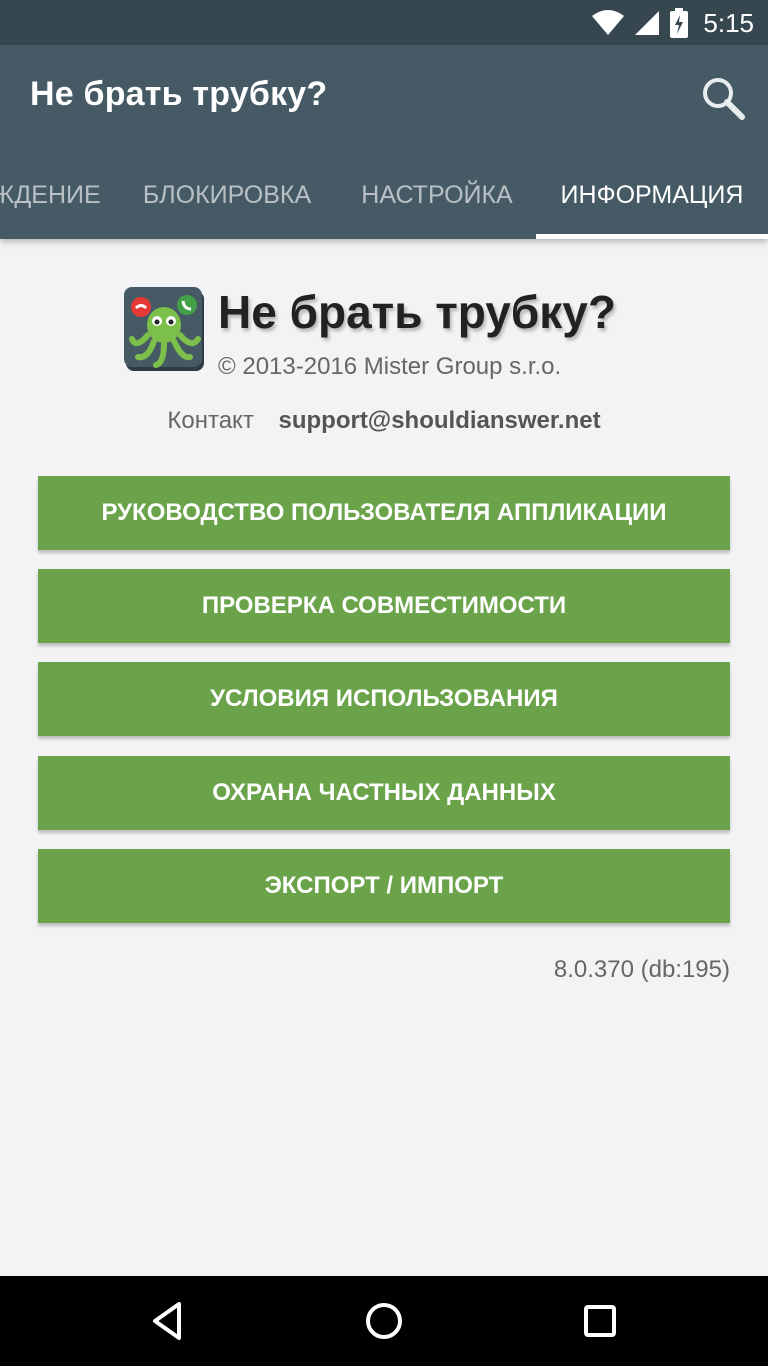 The width and height of the screenshot is (768, 1366). What do you see at coordinates (437, 195) in the screenshot?
I see `tab-label: Настройка` at bounding box center [437, 195].